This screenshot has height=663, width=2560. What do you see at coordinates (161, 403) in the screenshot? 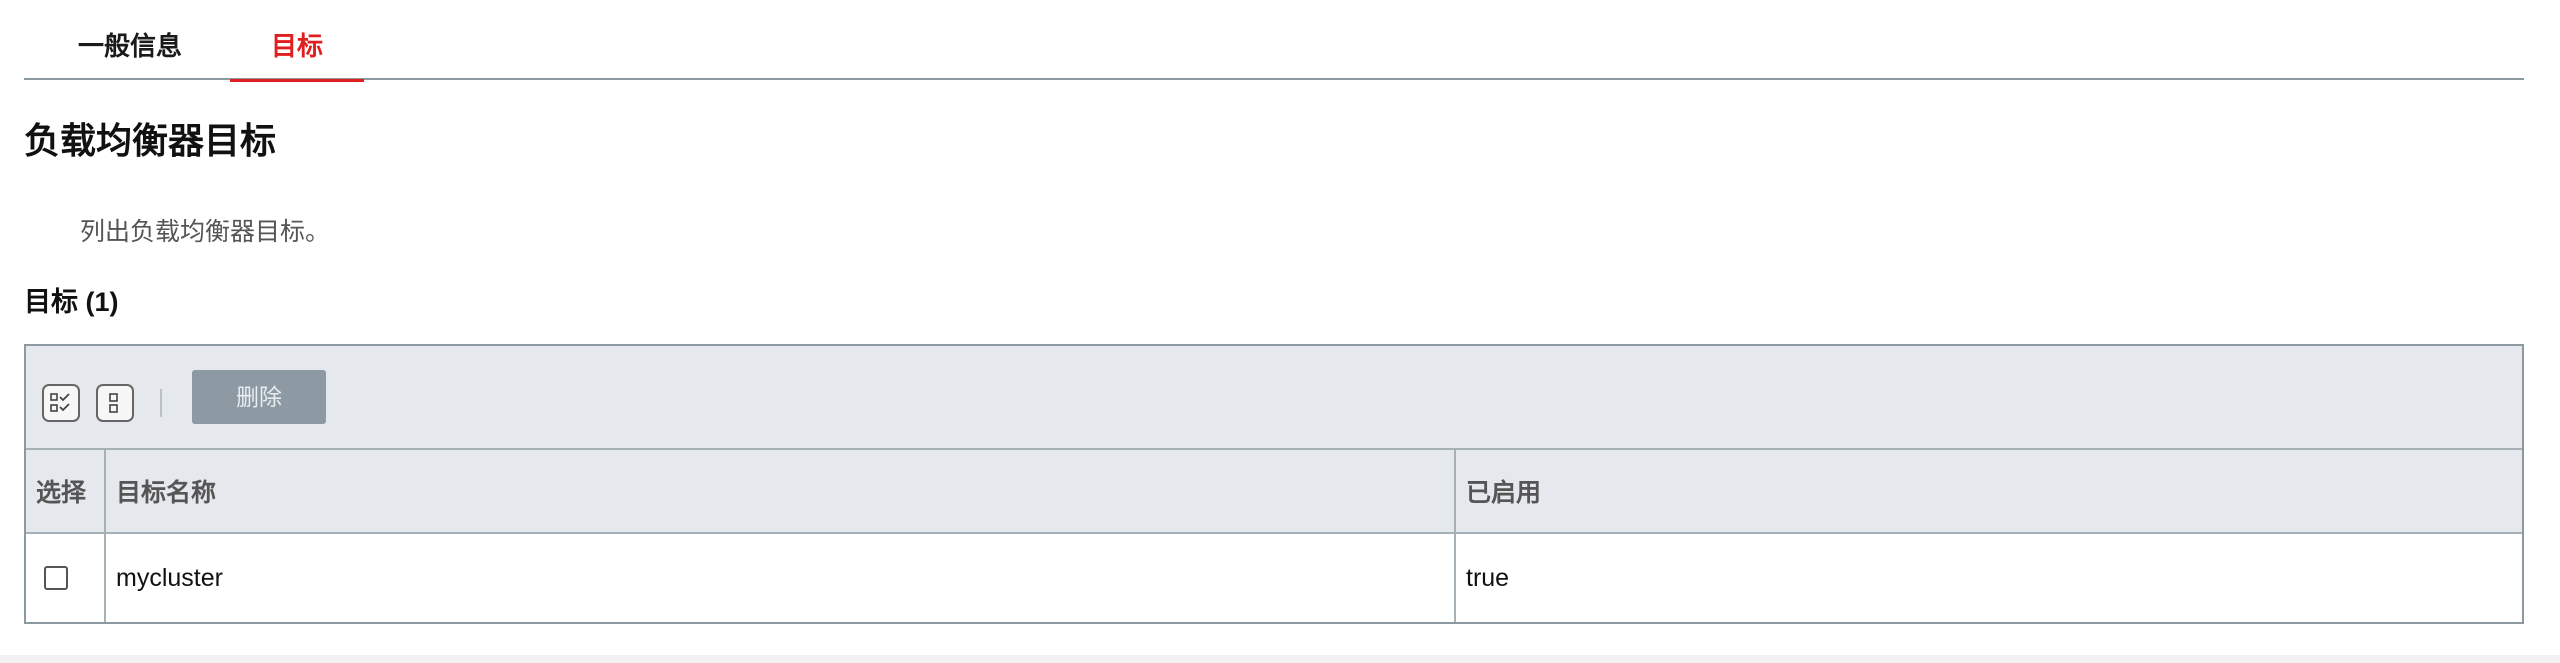
I see `toolbar-separator` at bounding box center [161, 403].